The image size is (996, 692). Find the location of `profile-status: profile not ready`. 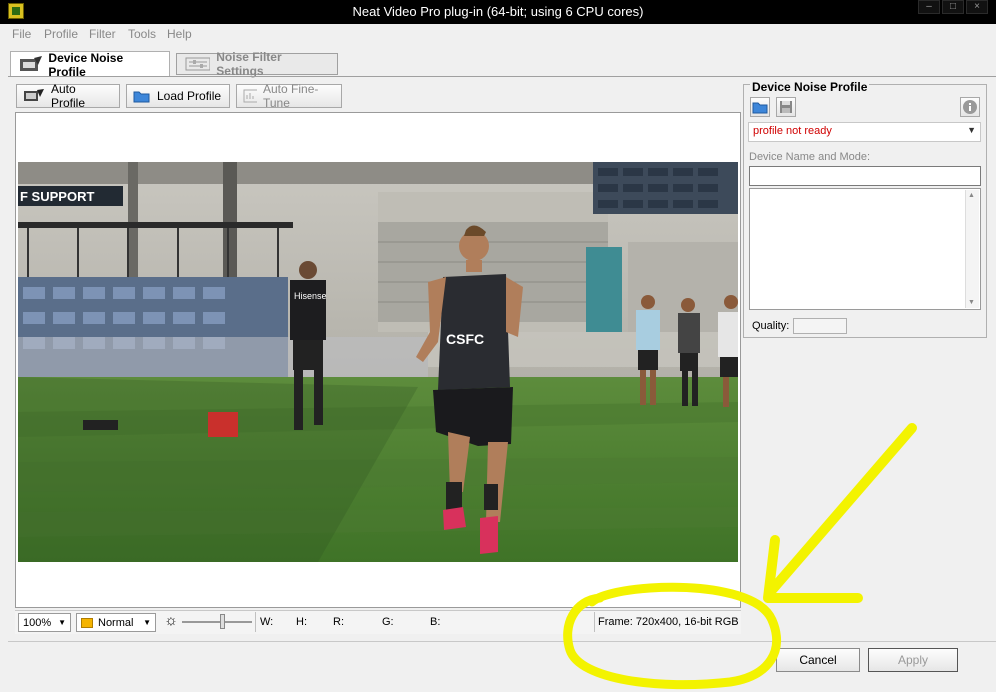

profile-status: profile not ready is located at coordinates (792, 131).